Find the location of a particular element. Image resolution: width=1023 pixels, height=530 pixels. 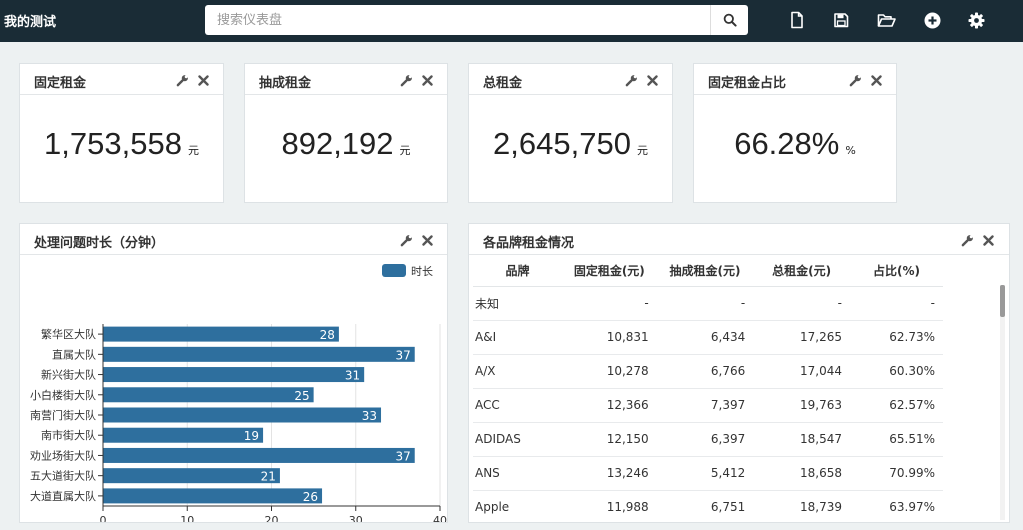

fixed-rent-cell: 13,246 is located at coordinates (609, 473).